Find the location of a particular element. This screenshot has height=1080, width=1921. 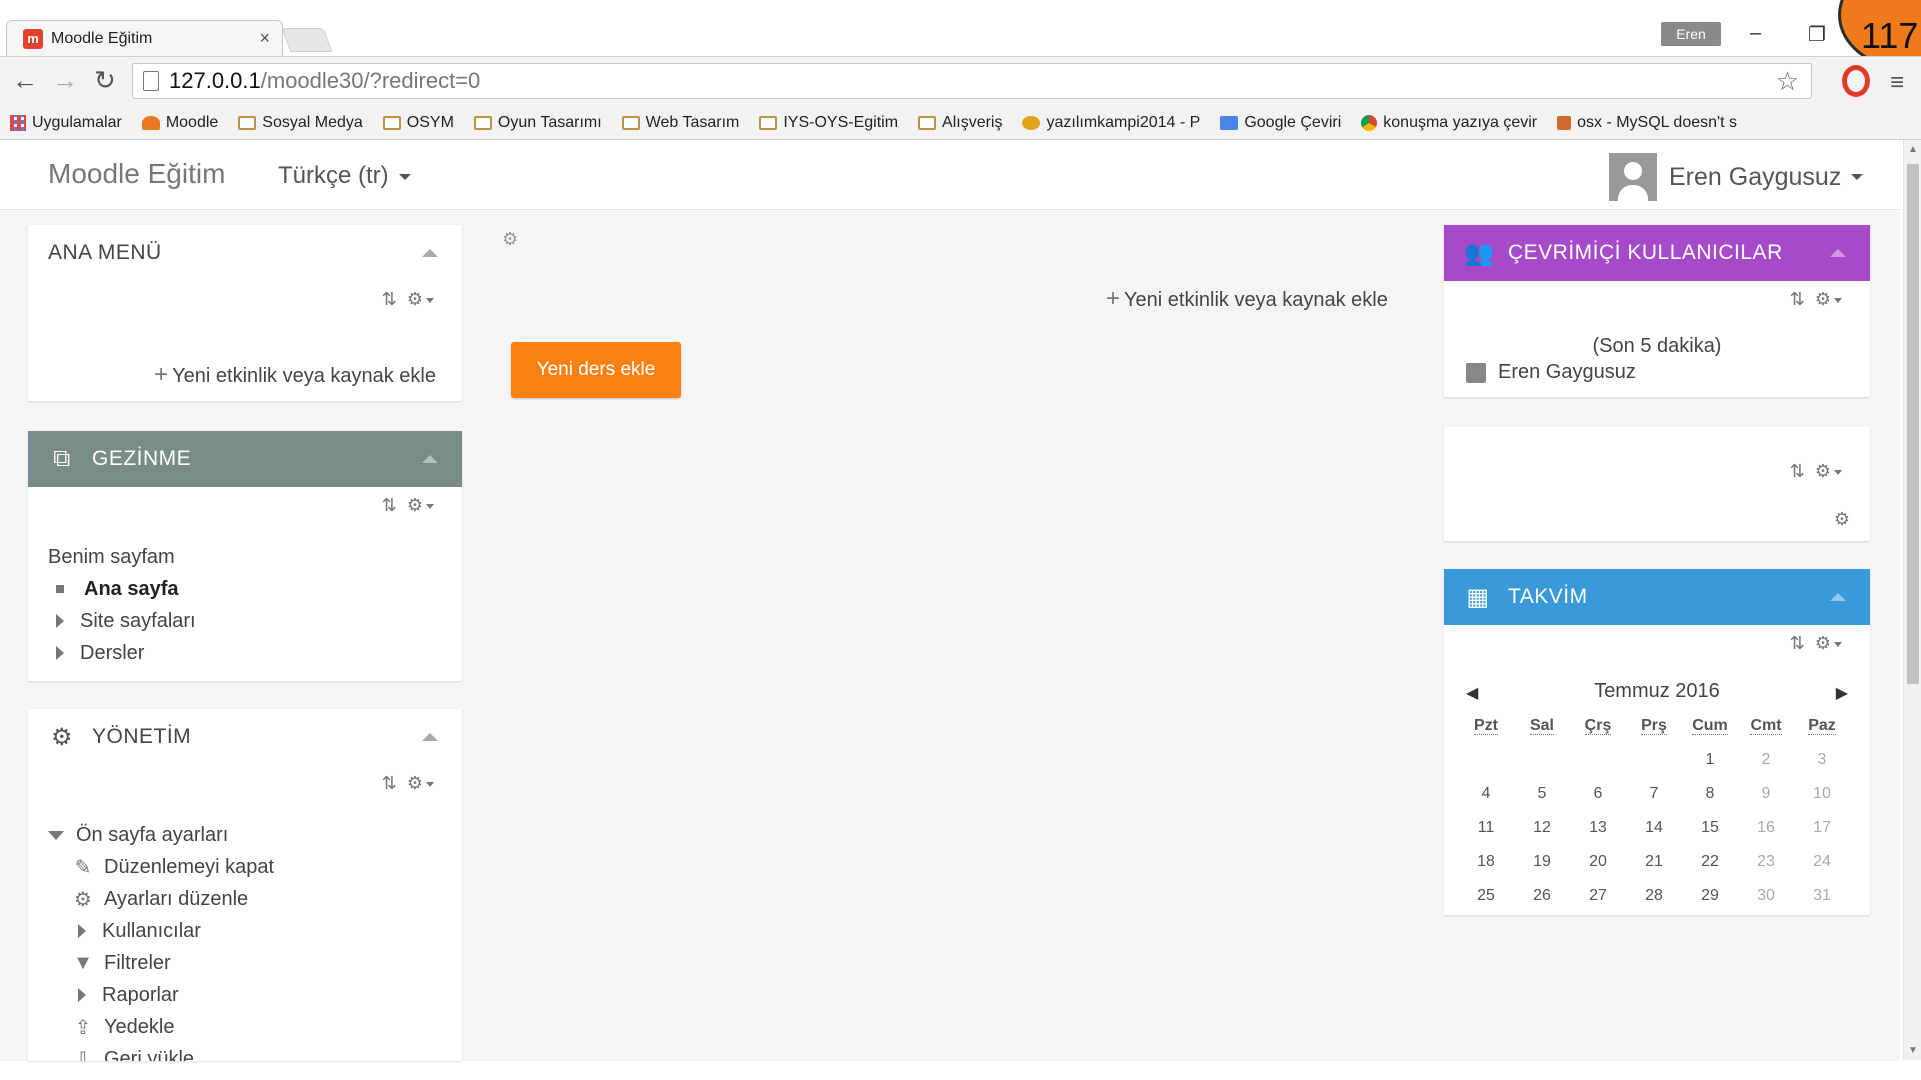

admin-item-reports: Raporlar is located at coordinates (161, 995).